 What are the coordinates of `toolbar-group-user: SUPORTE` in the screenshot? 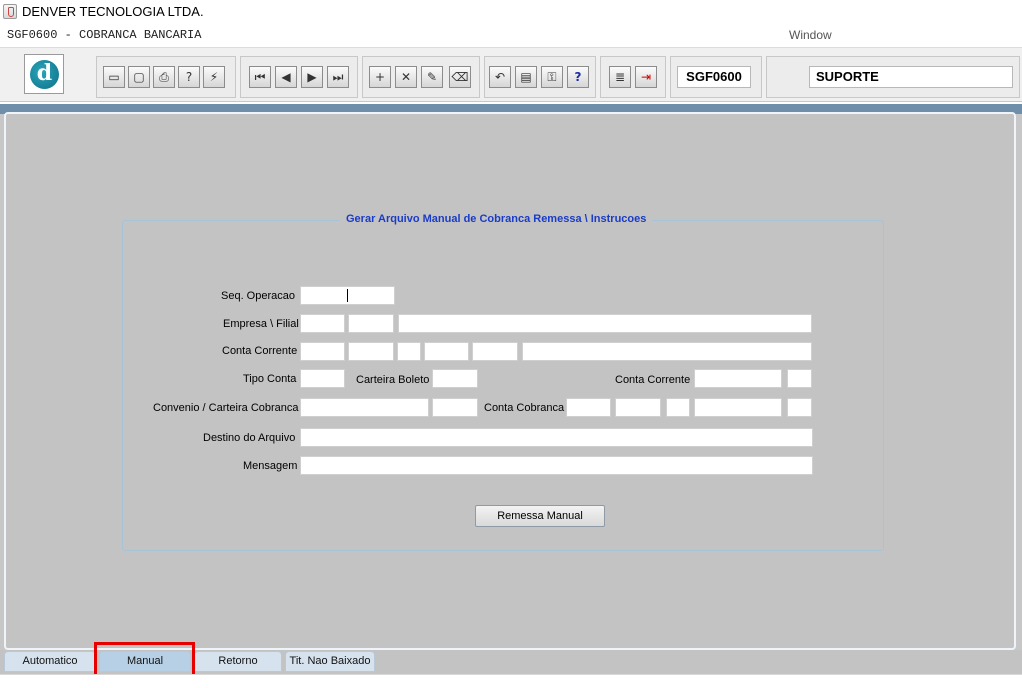 It's located at (893, 77).